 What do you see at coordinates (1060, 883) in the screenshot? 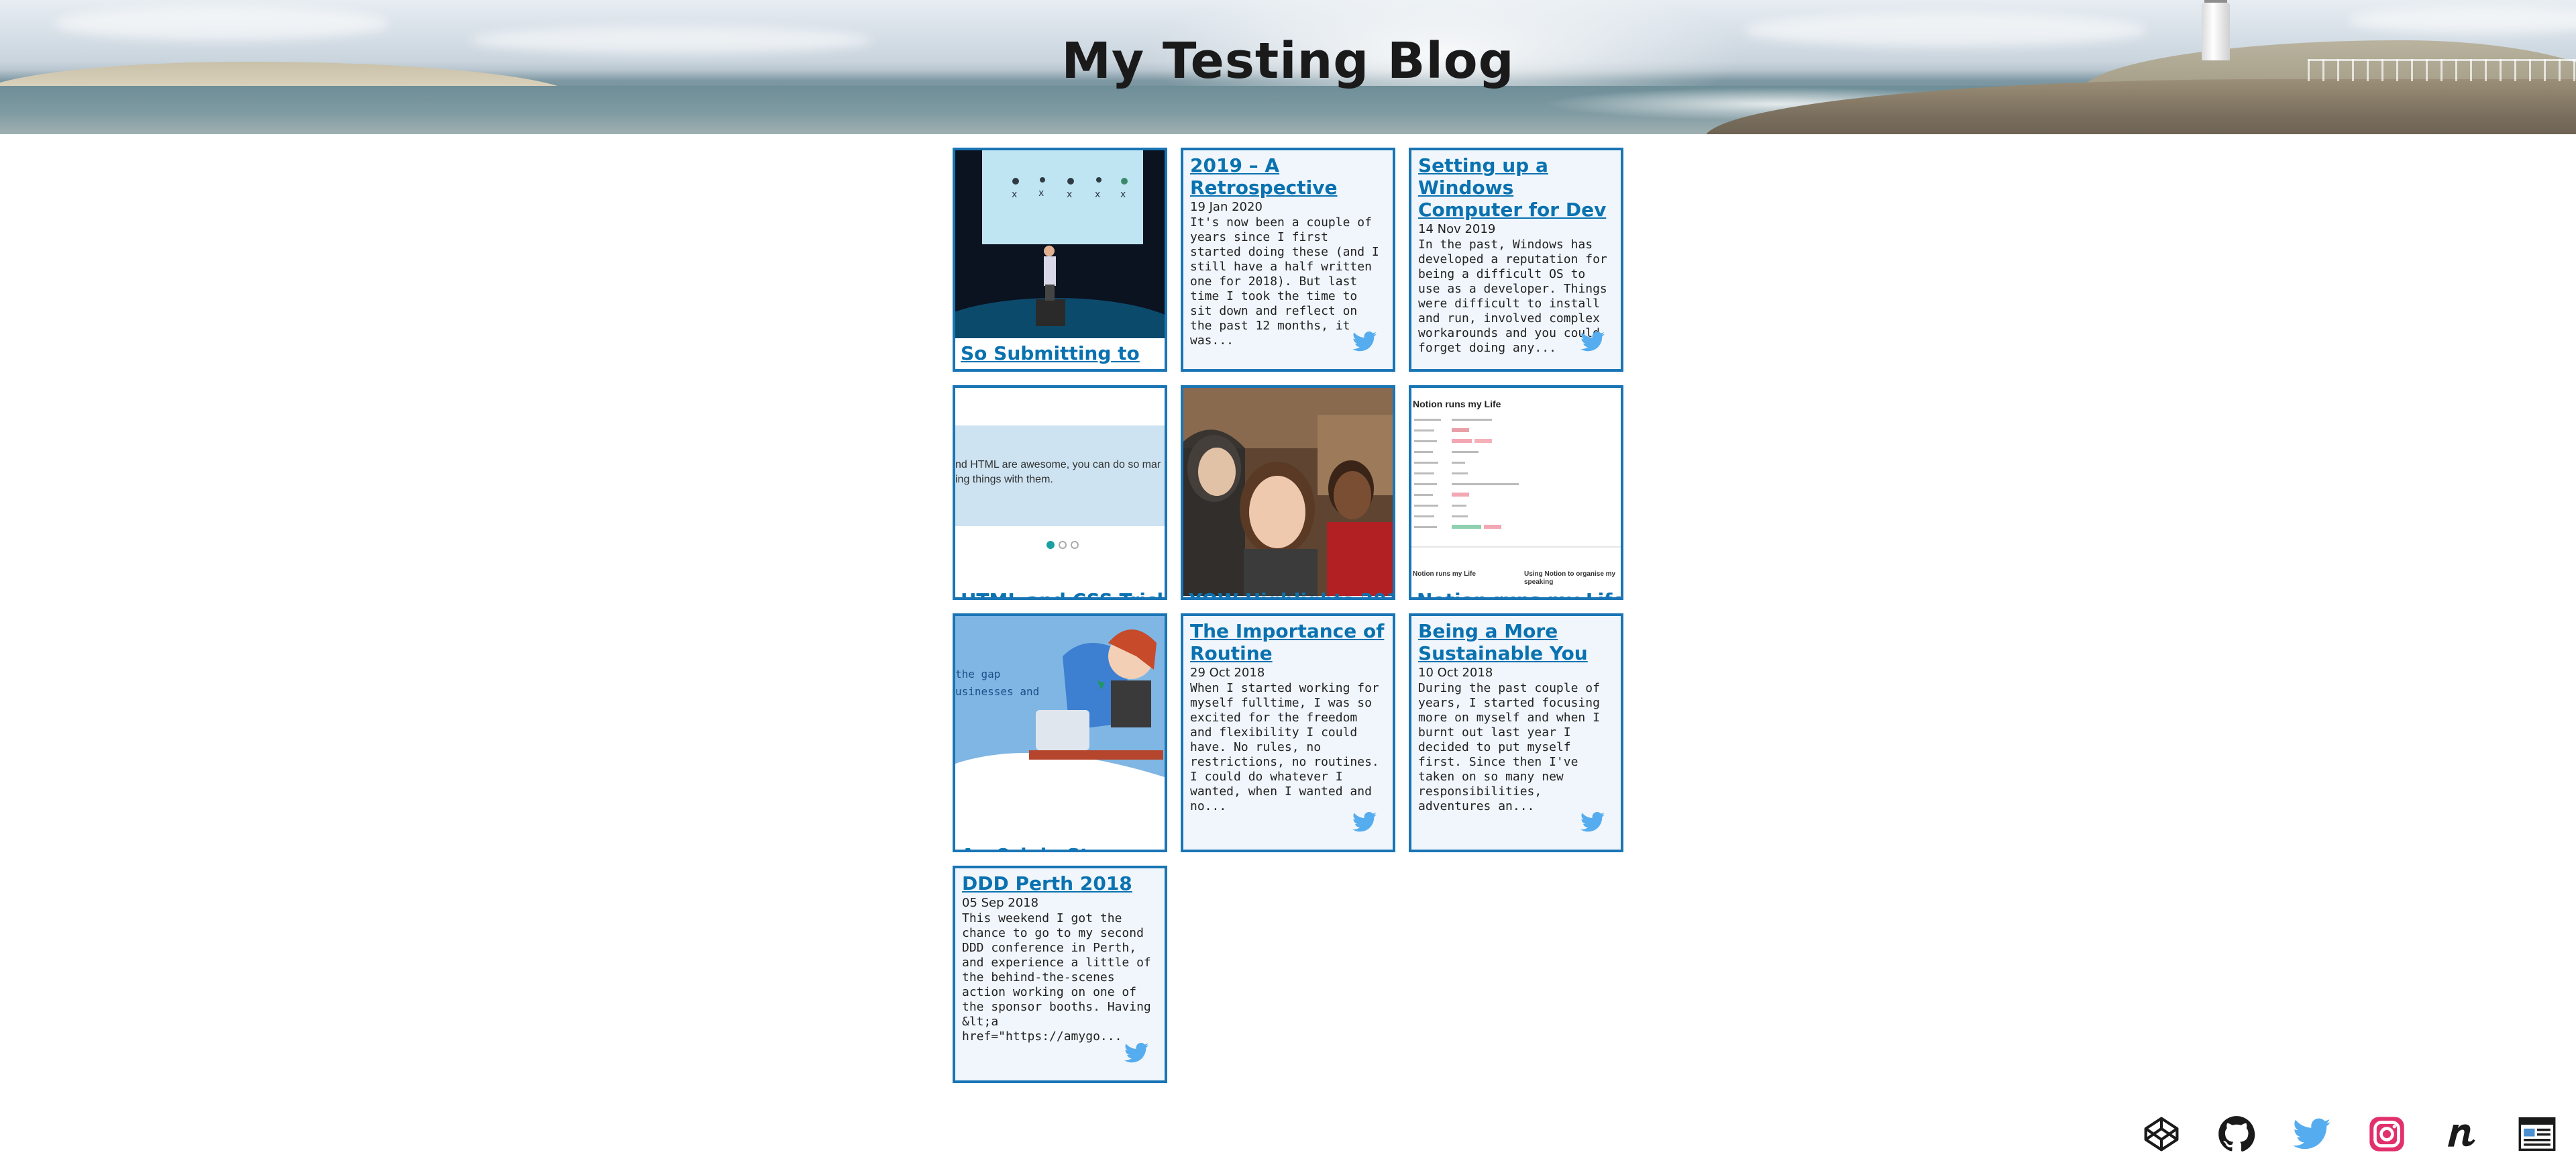
I see `post-title-link: DDD Perth 2018` at bounding box center [1060, 883].